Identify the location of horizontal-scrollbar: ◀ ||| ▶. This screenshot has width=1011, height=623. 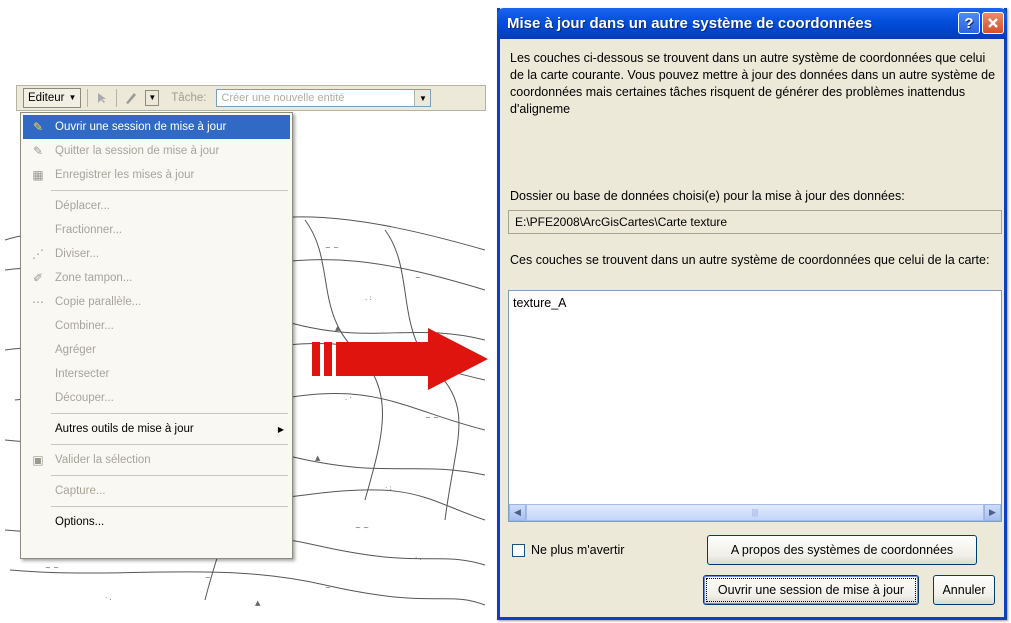
(755, 512).